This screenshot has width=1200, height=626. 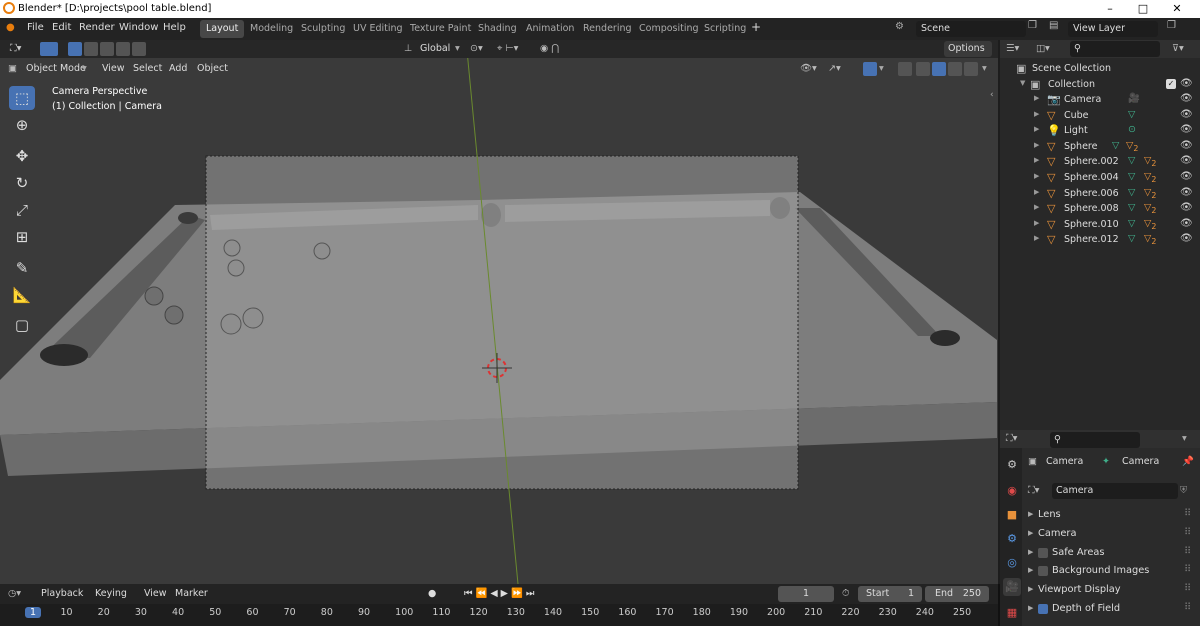 What do you see at coordinates (1012, 491) in the screenshot?
I see `scene-tab-icon: ◉` at bounding box center [1012, 491].